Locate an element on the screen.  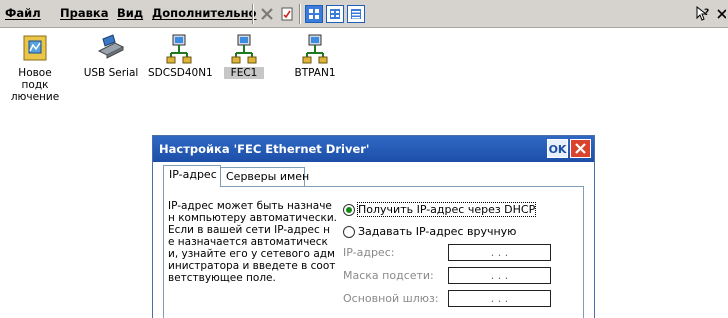
help-button: ? is located at coordinates (703, 14).